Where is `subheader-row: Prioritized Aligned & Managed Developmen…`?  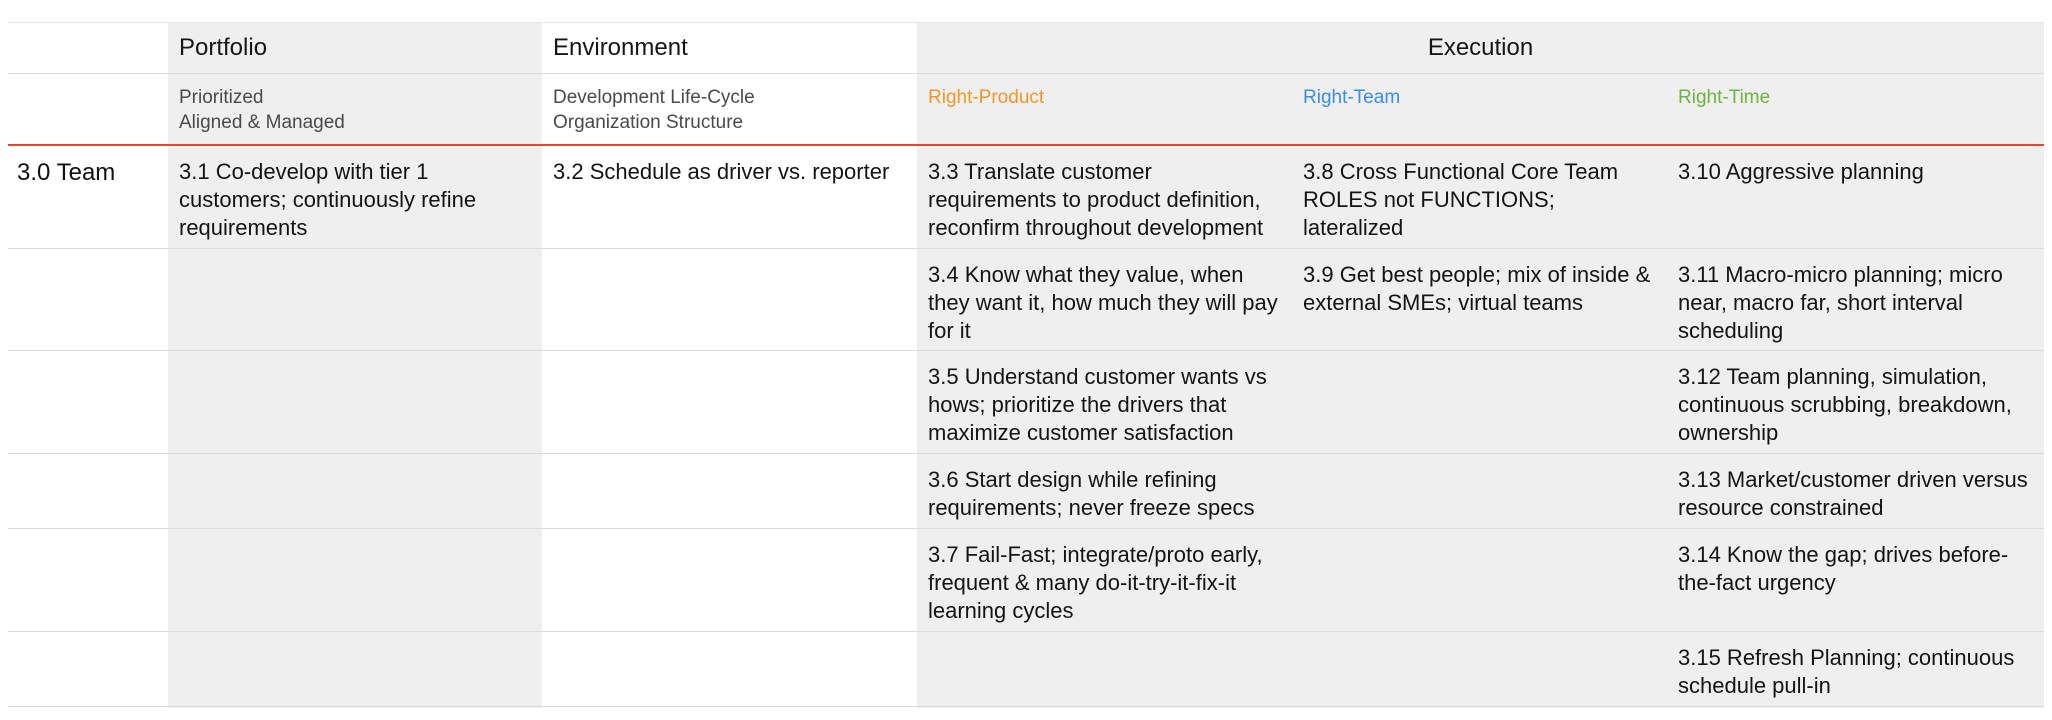
subheader-row: Prioritized Aligned & Managed Developmen… is located at coordinates (1026, 109).